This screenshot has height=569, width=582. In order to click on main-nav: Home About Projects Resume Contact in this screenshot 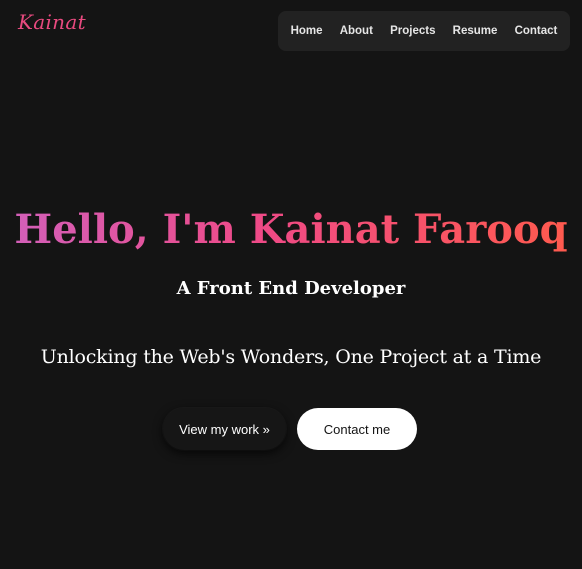, I will do `click(424, 31)`.